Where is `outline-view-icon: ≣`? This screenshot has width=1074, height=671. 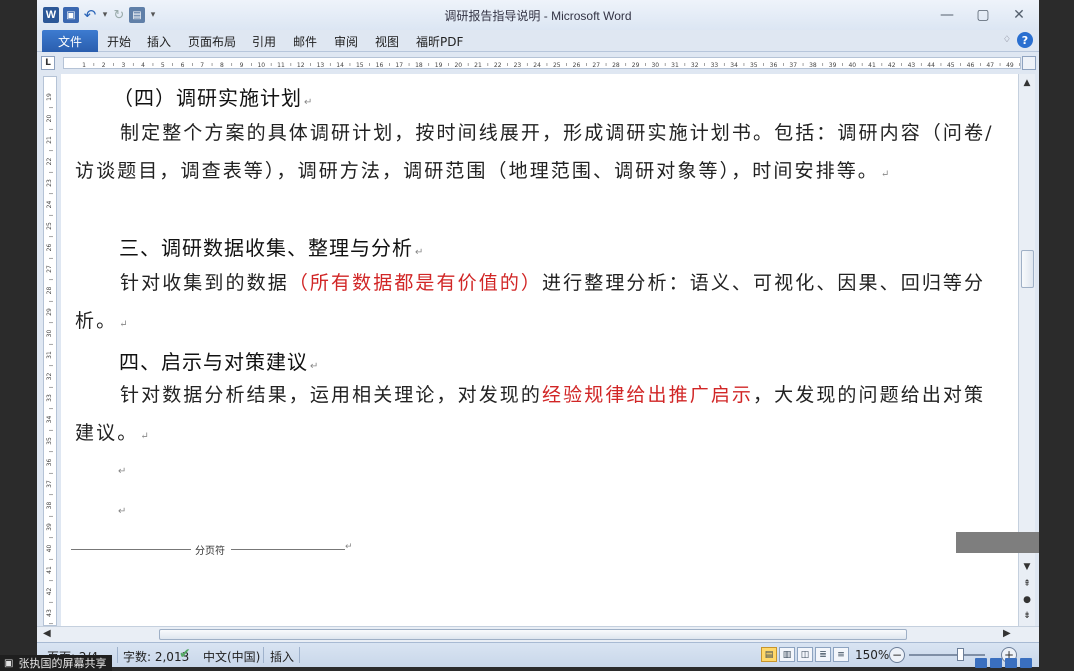
outline-view-icon: ≣ is located at coordinates (823, 654).